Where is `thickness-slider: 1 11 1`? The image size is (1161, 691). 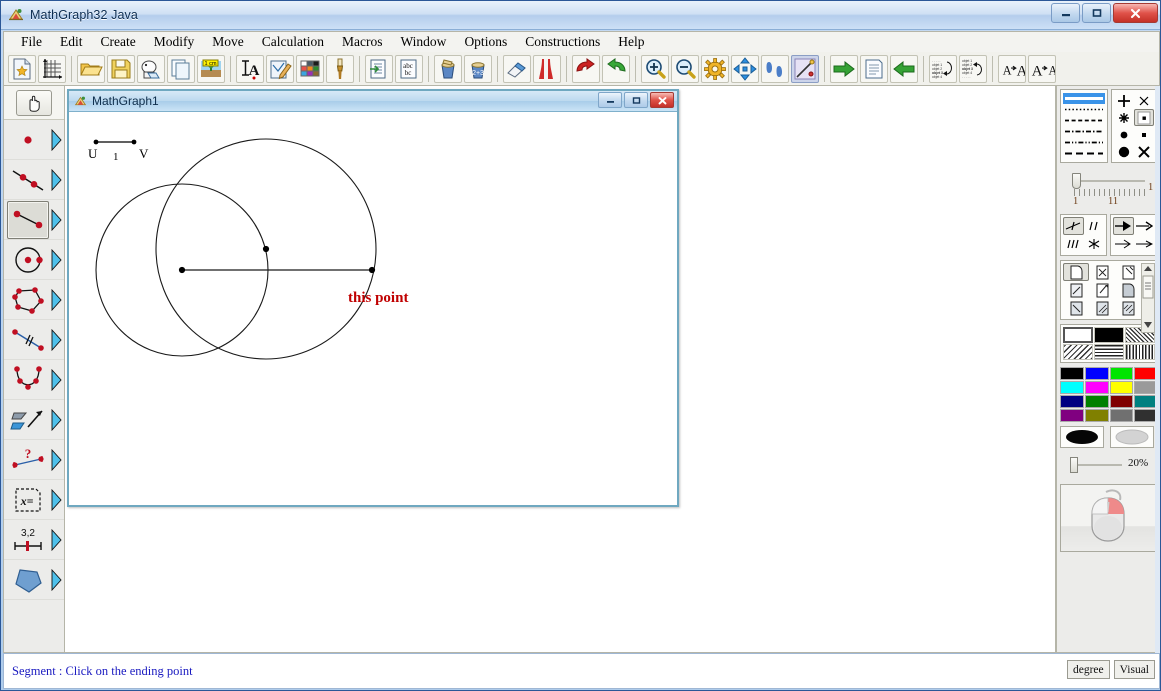
thickness-slider: 1 11 1 is located at coordinates (1109, 189).